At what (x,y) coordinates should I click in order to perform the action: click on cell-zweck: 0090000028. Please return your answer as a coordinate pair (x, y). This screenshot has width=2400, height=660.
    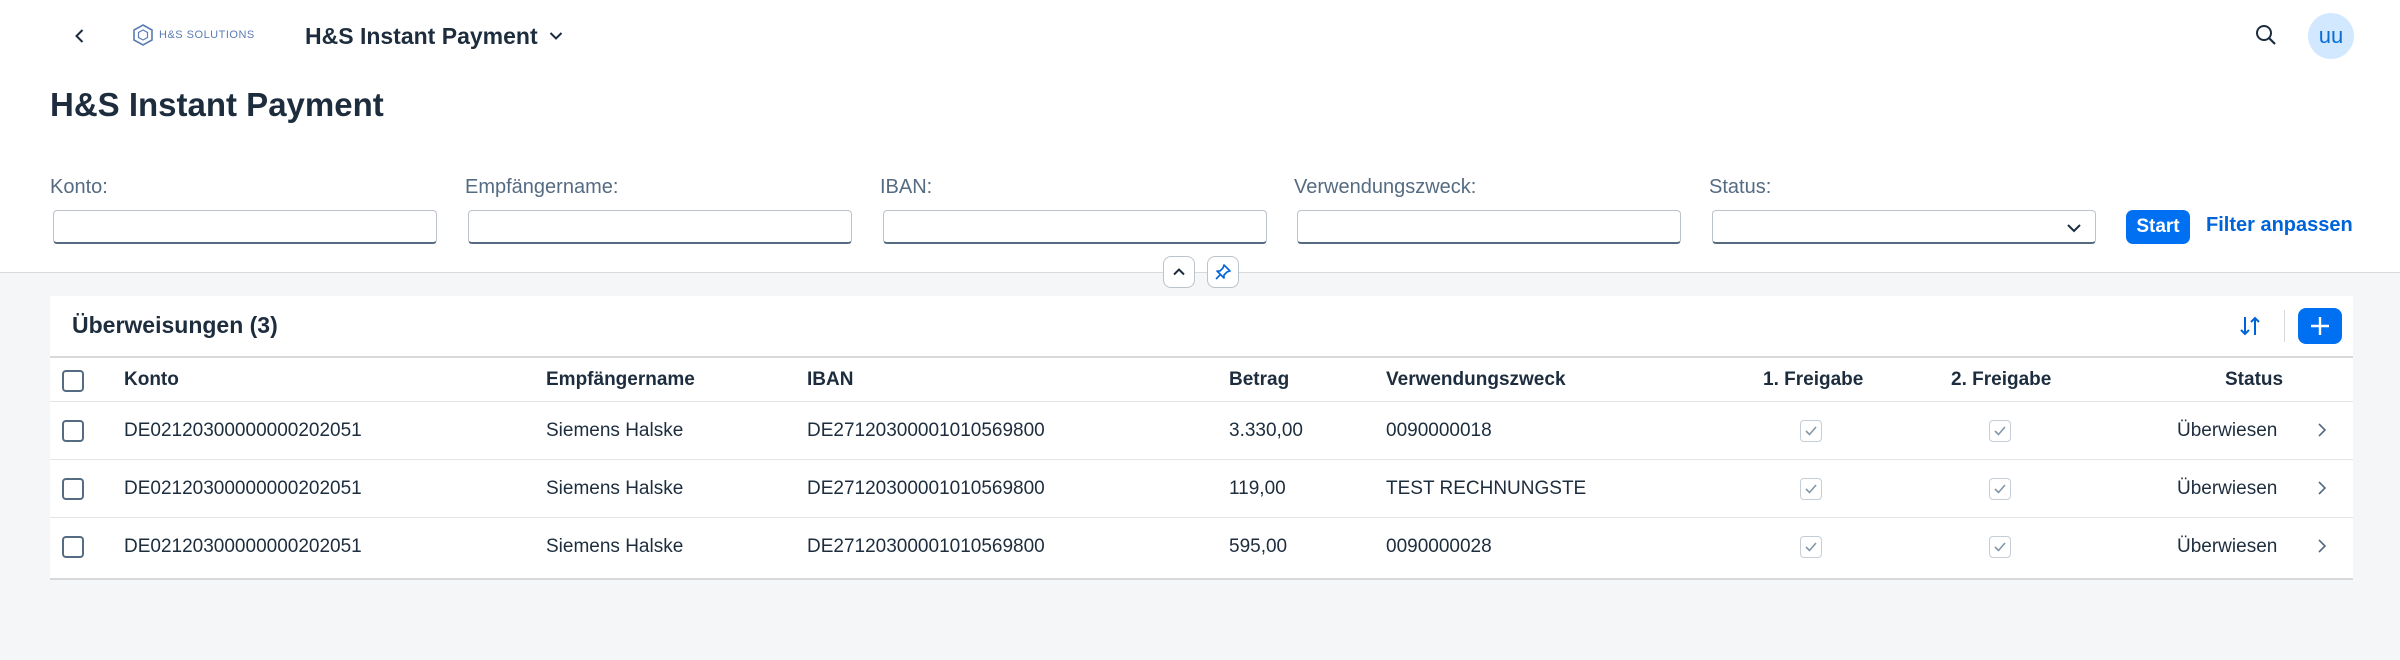
    Looking at the image, I should click on (1439, 546).